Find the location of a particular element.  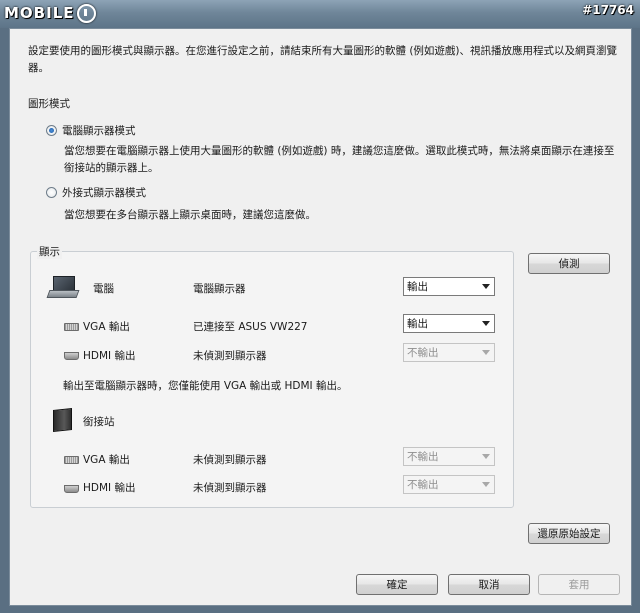

computer-vga-status: 已連接至 ASUS VW227 is located at coordinates (250, 327).